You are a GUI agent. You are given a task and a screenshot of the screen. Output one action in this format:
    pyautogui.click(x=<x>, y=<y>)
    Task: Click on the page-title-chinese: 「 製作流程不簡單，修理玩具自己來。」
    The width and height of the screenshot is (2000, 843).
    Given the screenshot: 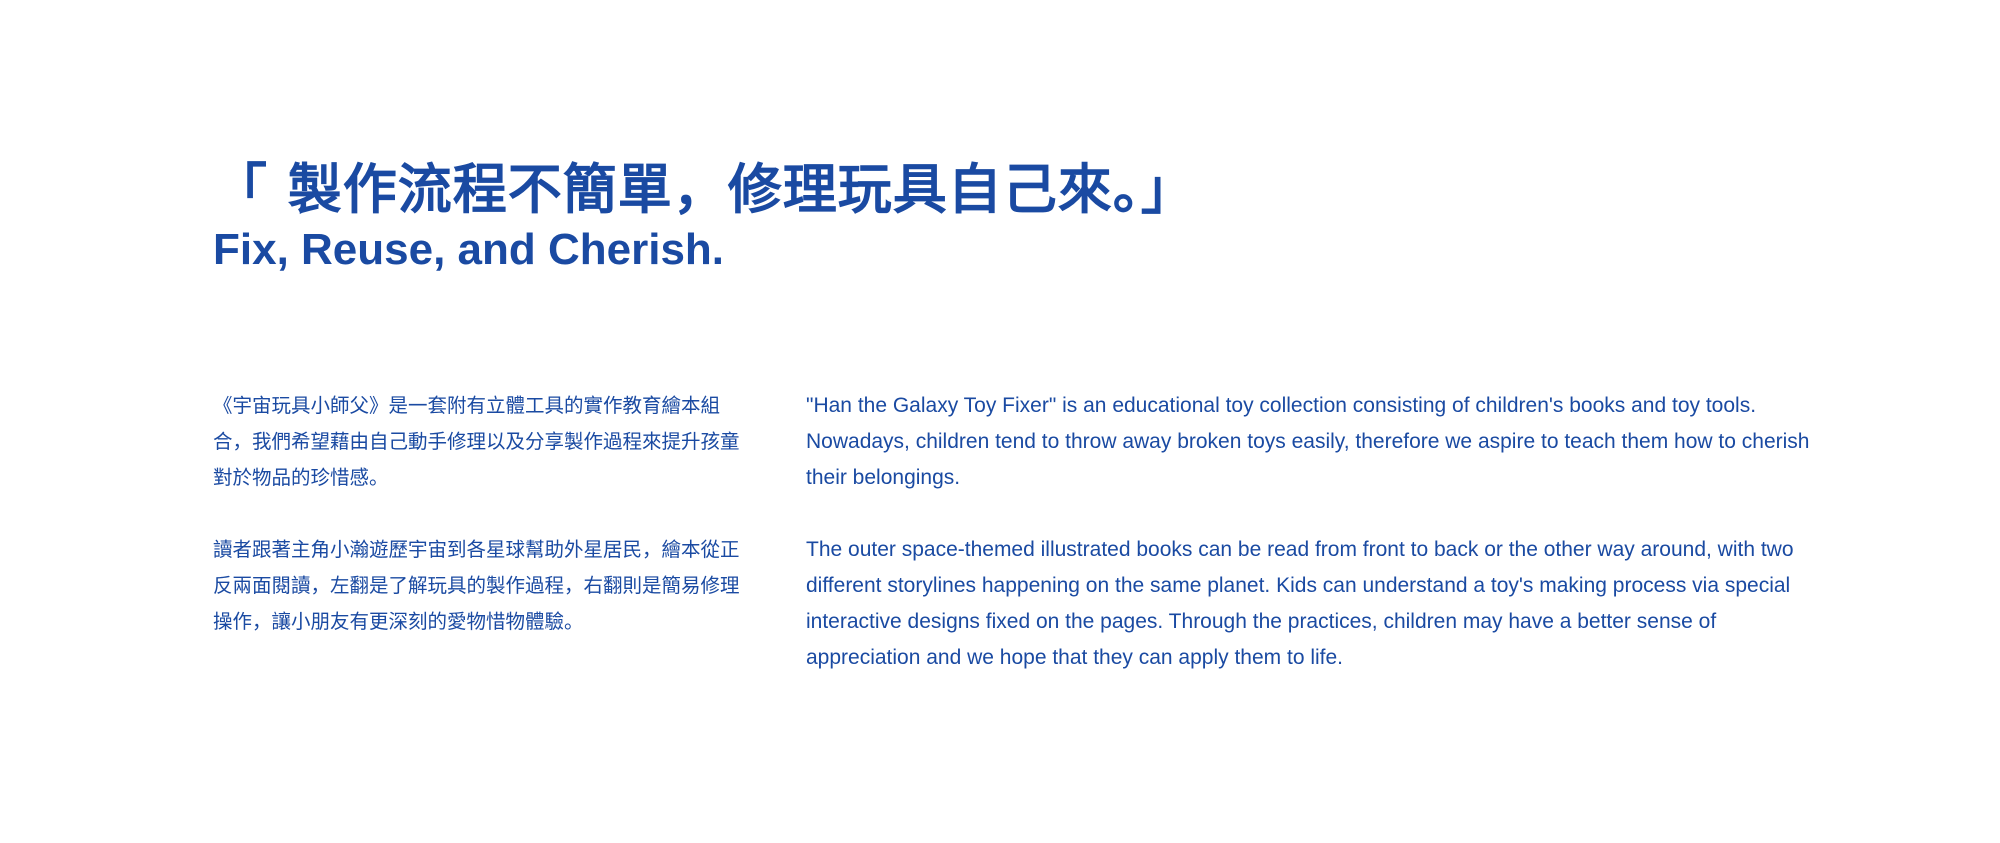 What is the action you would take?
    pyautogui.click(x=704, y=189)
    